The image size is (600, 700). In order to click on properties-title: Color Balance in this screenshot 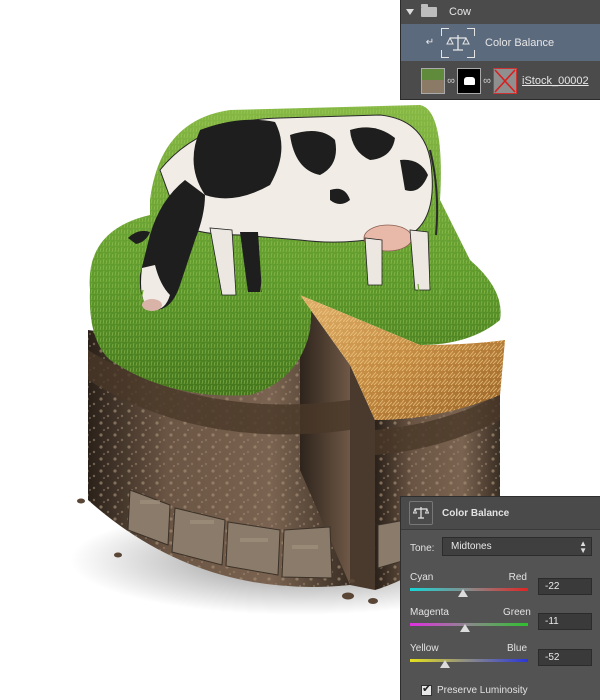, I will do `click(476, 513)`.